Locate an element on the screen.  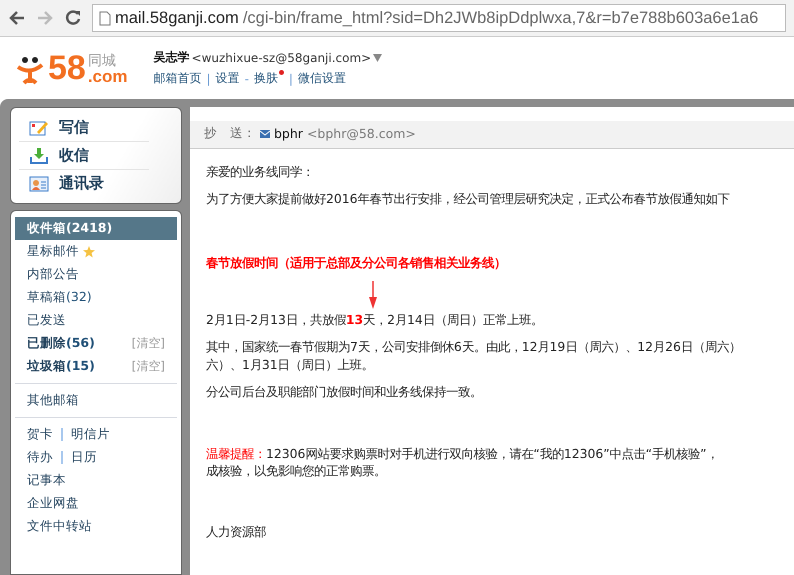
star-icon is located at coordinates (89, 252).